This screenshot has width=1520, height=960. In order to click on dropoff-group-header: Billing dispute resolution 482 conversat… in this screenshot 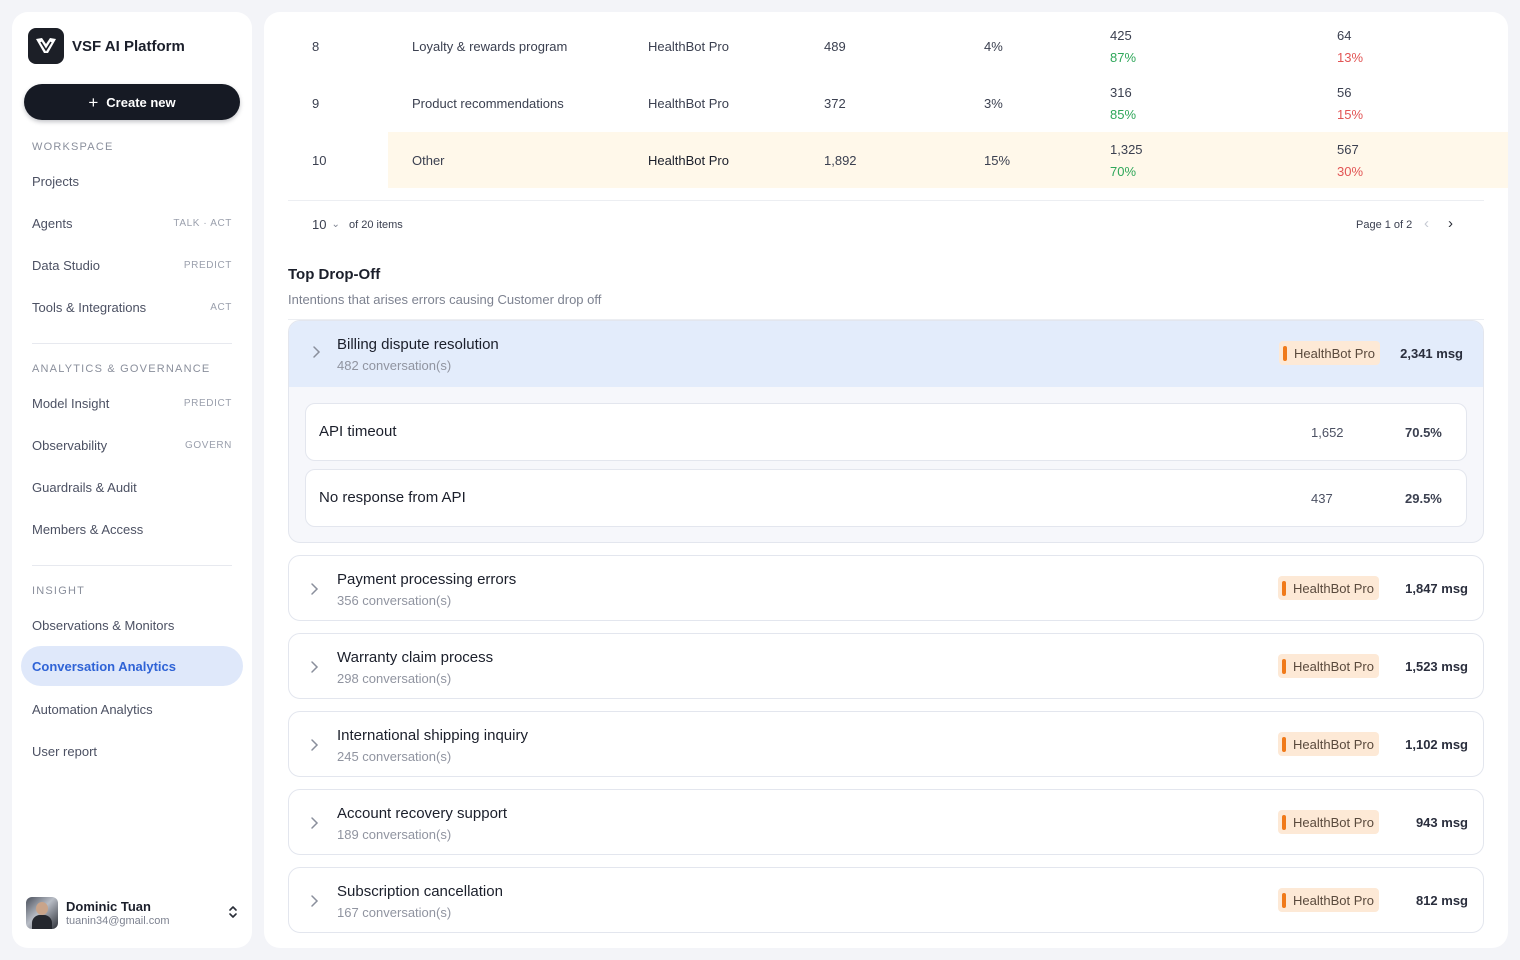, I will do `click(886, 354)`.